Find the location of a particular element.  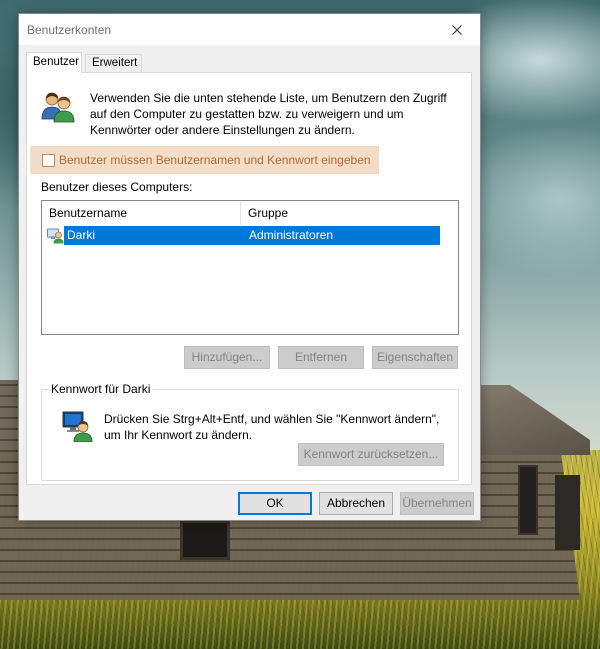

apply-button: Übernehmen is located at coordinates (437, 503).